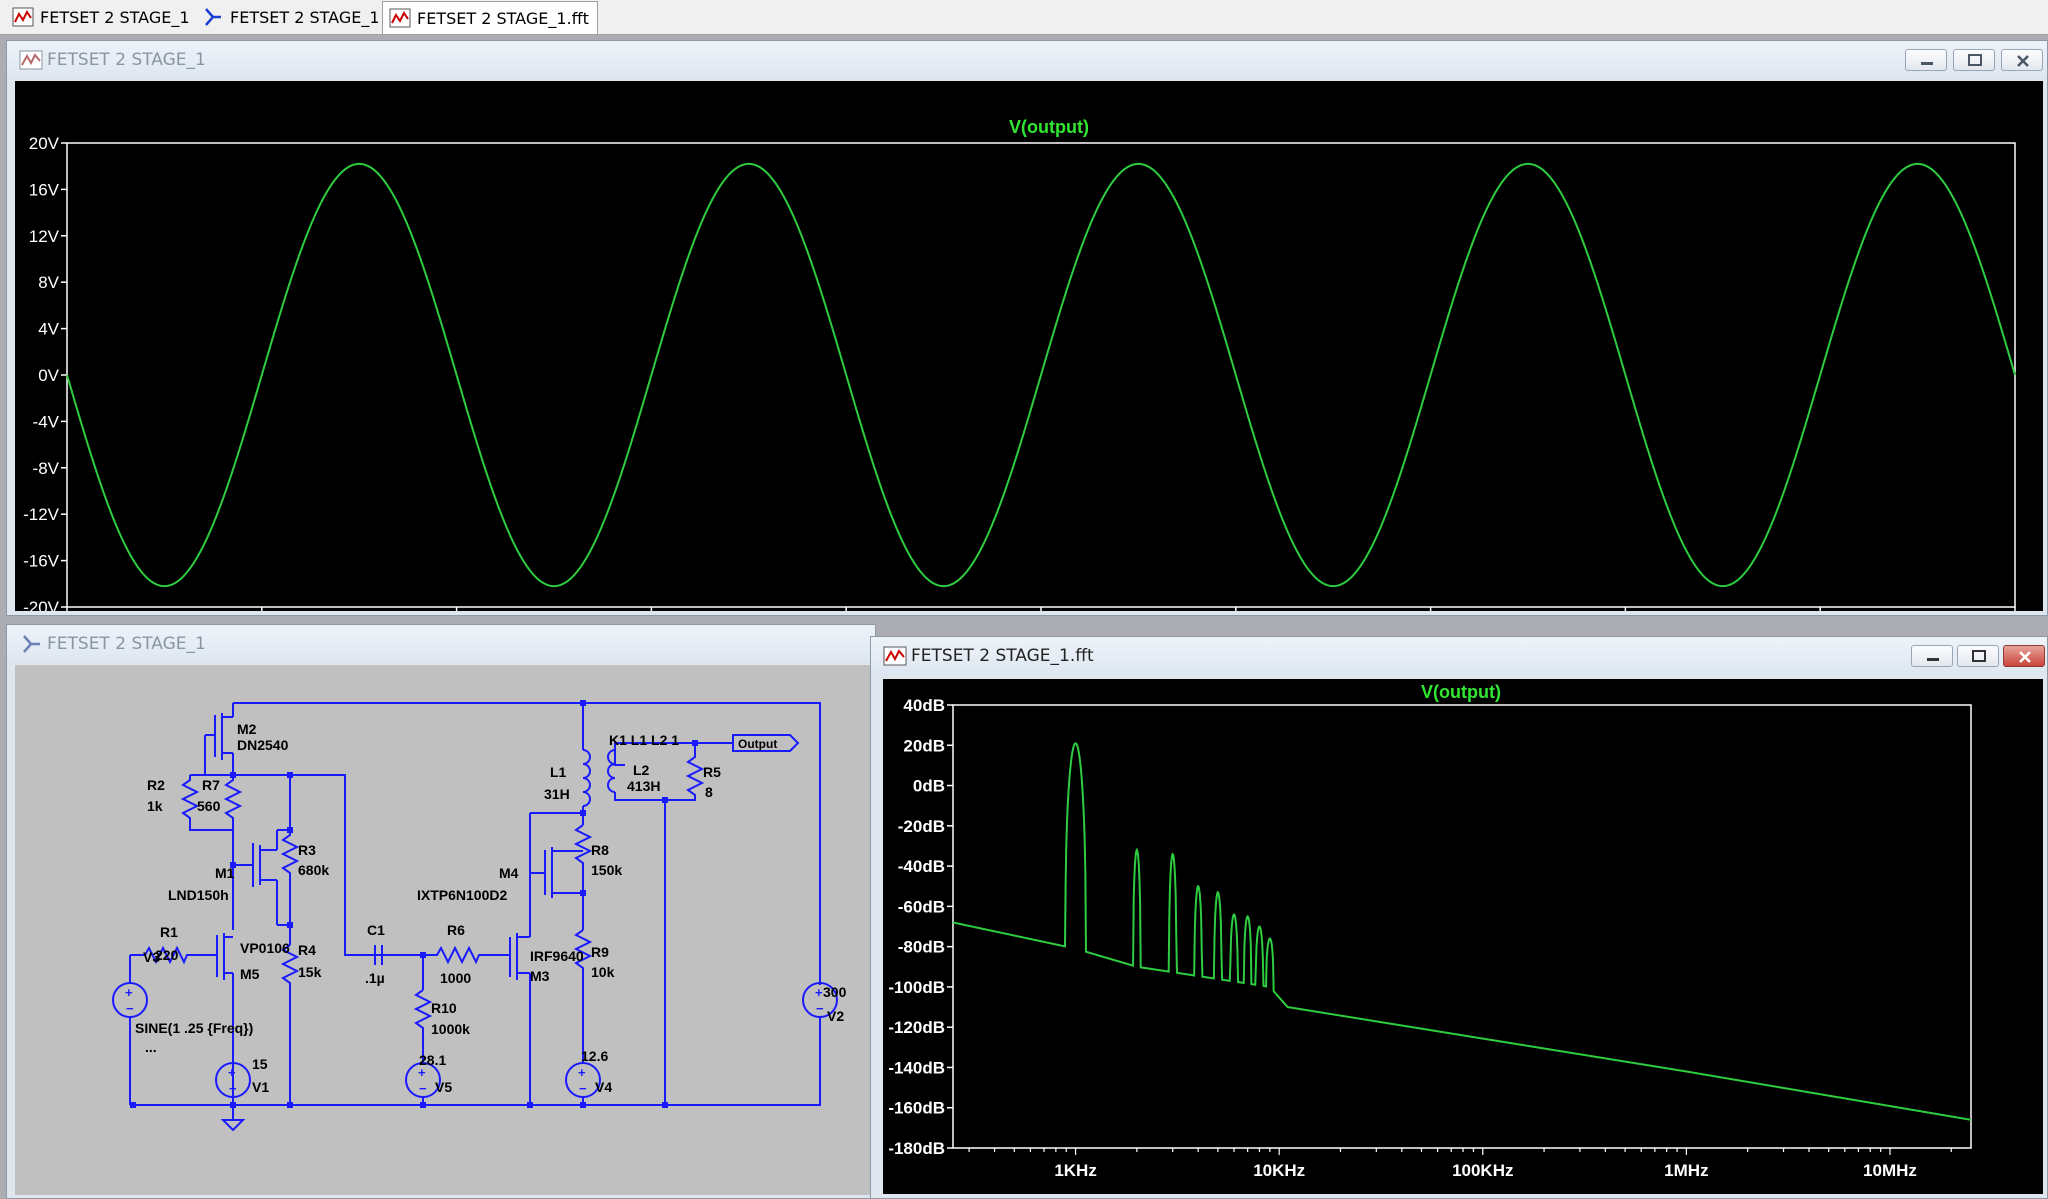 The image size is (2048, 1199). What do you see at coordinates (194, 1028) in the screenshot?
I see `label-v3-value: SINE(1 .25 {Freq})` at bounding box center [194, 1028].